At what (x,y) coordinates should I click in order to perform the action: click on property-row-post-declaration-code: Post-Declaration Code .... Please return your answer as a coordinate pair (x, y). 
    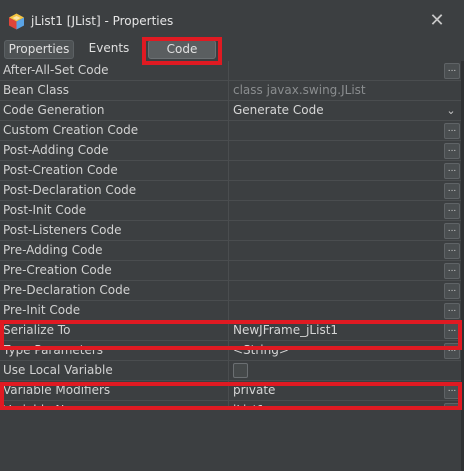
    Looking at the image, I should click on (230, 191).